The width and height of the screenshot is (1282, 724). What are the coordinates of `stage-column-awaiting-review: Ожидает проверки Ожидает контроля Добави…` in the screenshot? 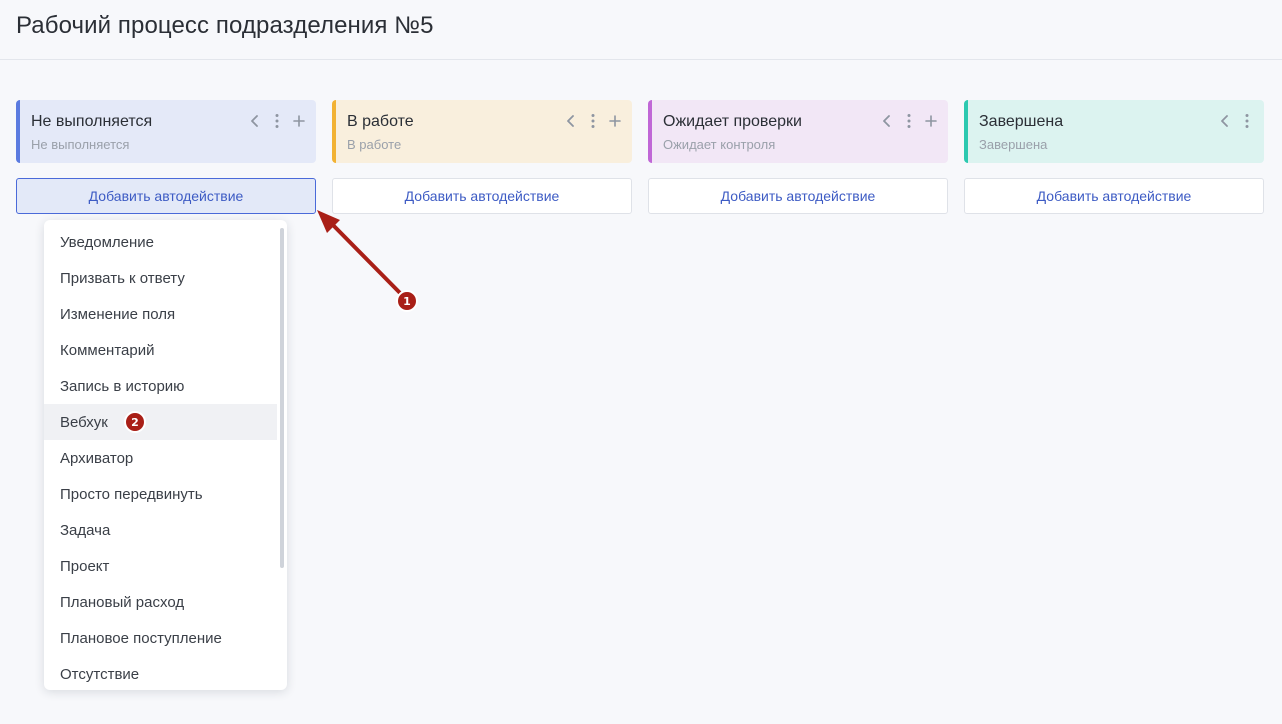 It's located at (798, 157).